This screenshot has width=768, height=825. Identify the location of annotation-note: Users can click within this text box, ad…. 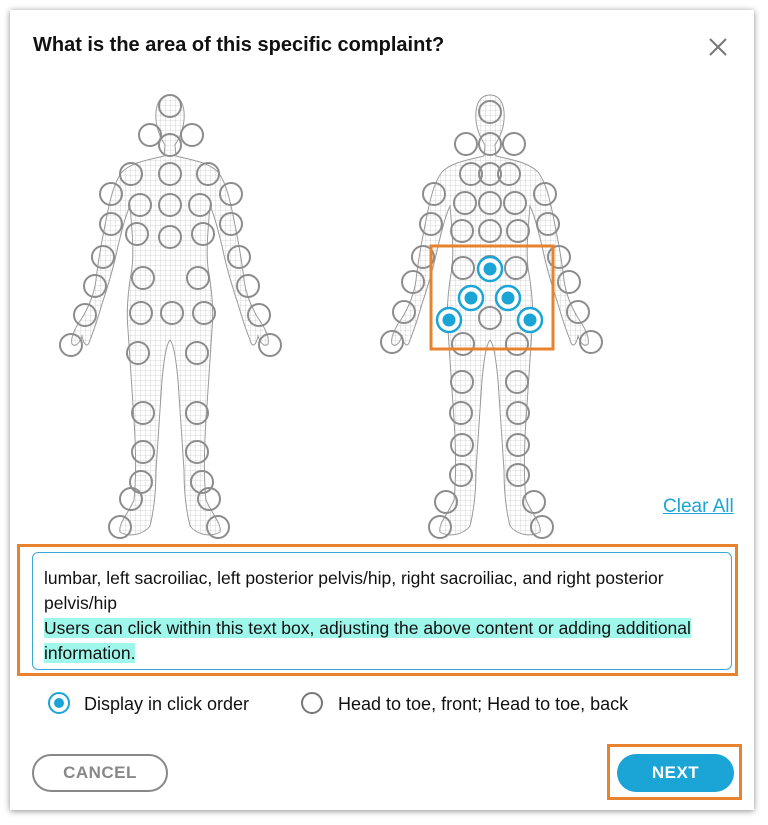
(367, 640).